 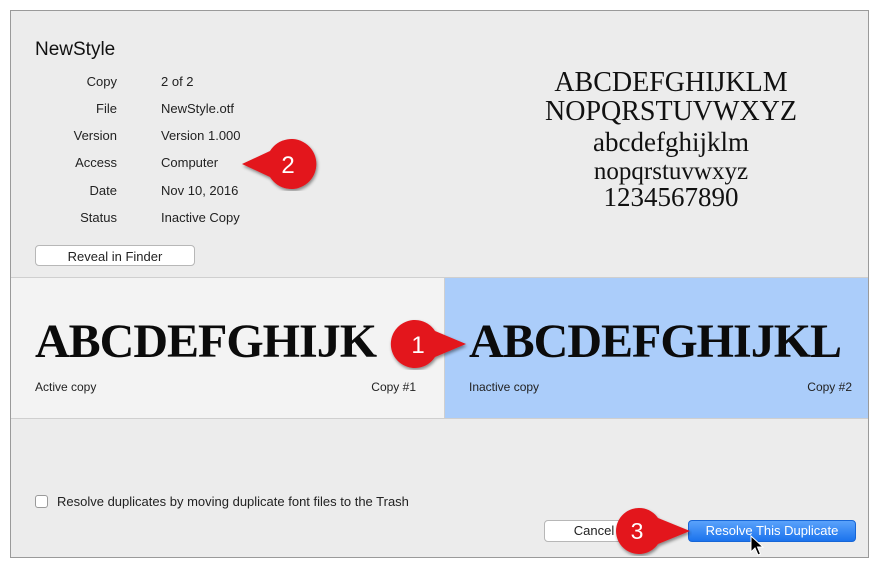 I want to click on meta-value: Version 1.000, so click(x=201, y=135).